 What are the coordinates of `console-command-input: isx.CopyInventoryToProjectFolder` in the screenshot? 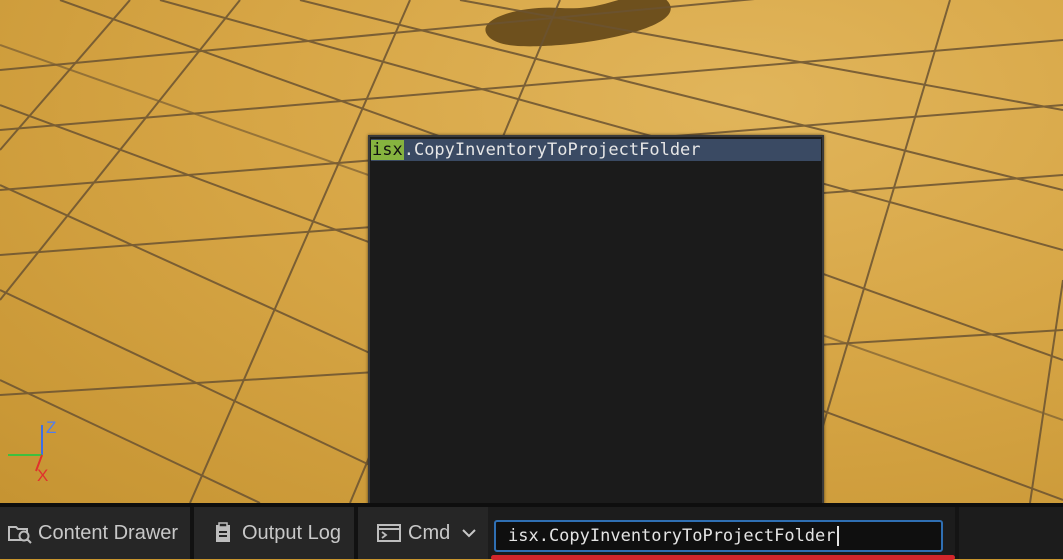 It's located at (718, 536).